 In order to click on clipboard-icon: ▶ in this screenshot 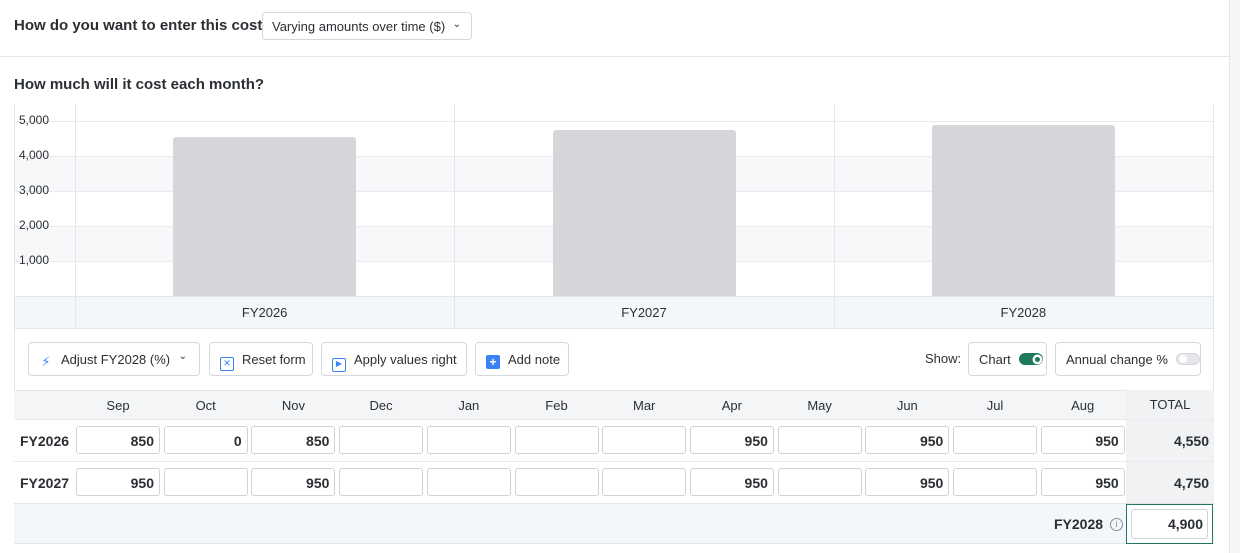, I will do `click(339, 365)`.